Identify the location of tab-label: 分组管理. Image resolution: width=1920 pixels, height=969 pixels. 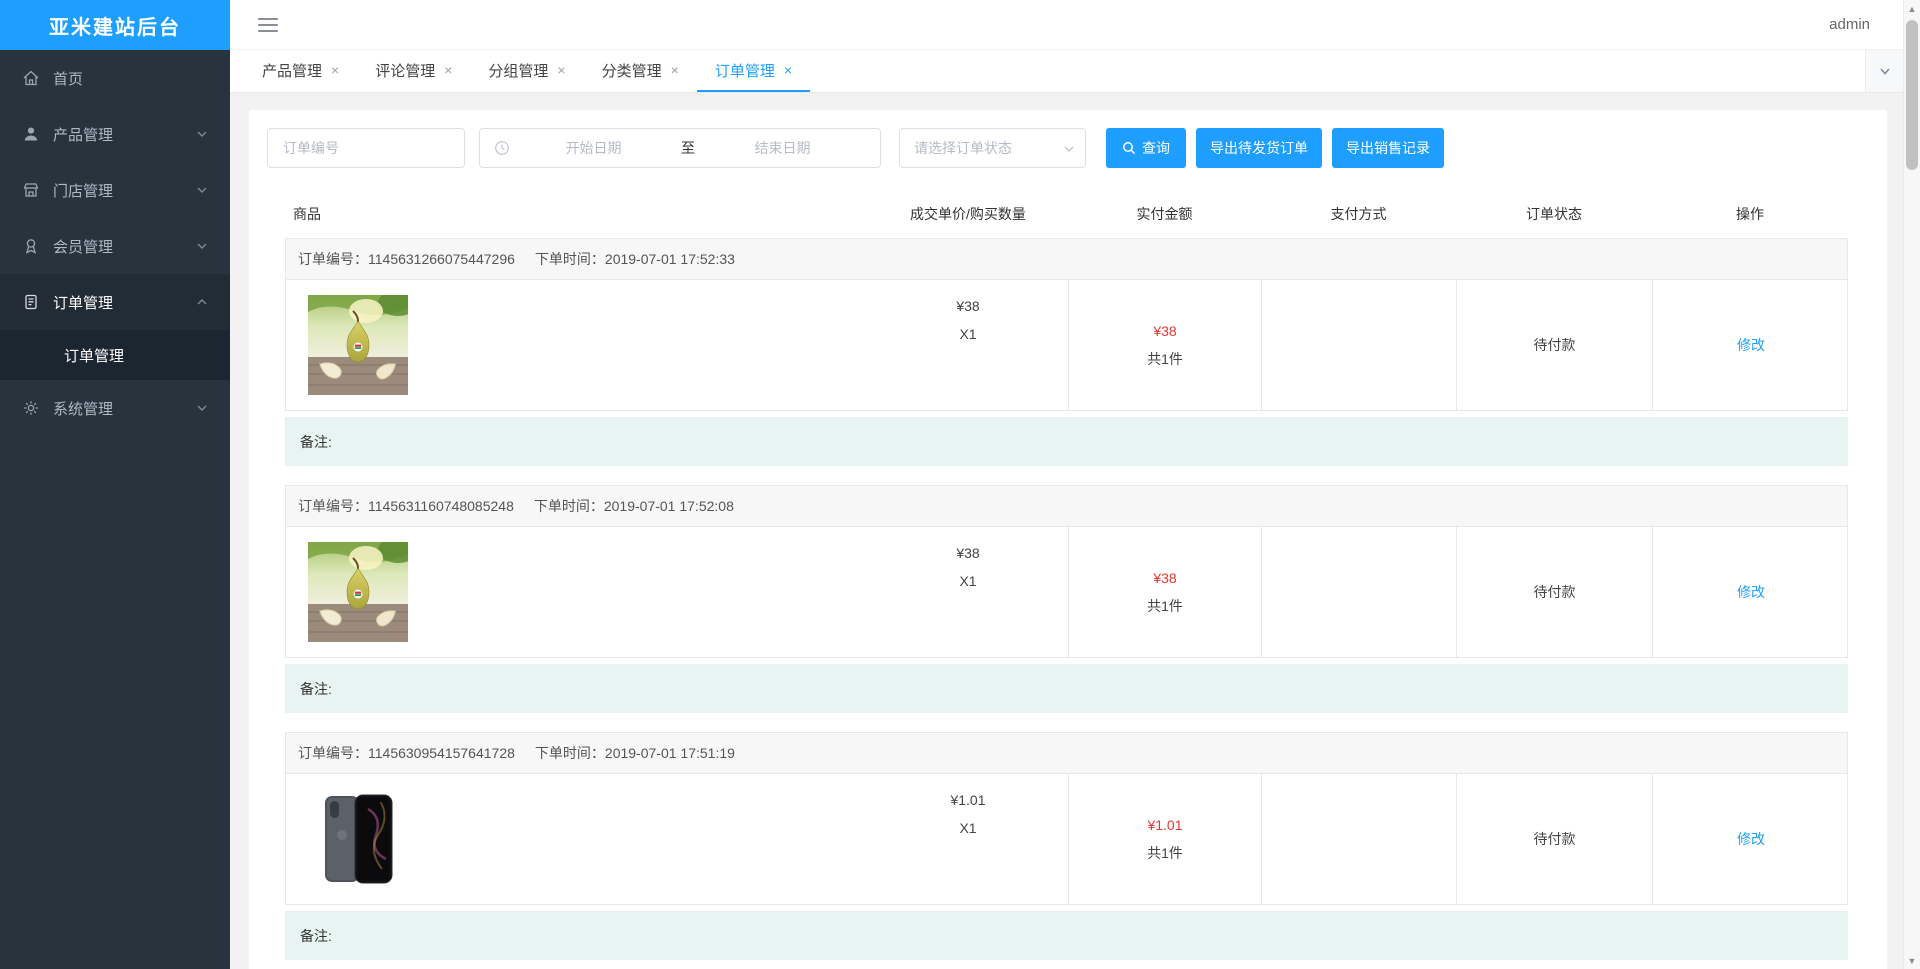
(518, 71).